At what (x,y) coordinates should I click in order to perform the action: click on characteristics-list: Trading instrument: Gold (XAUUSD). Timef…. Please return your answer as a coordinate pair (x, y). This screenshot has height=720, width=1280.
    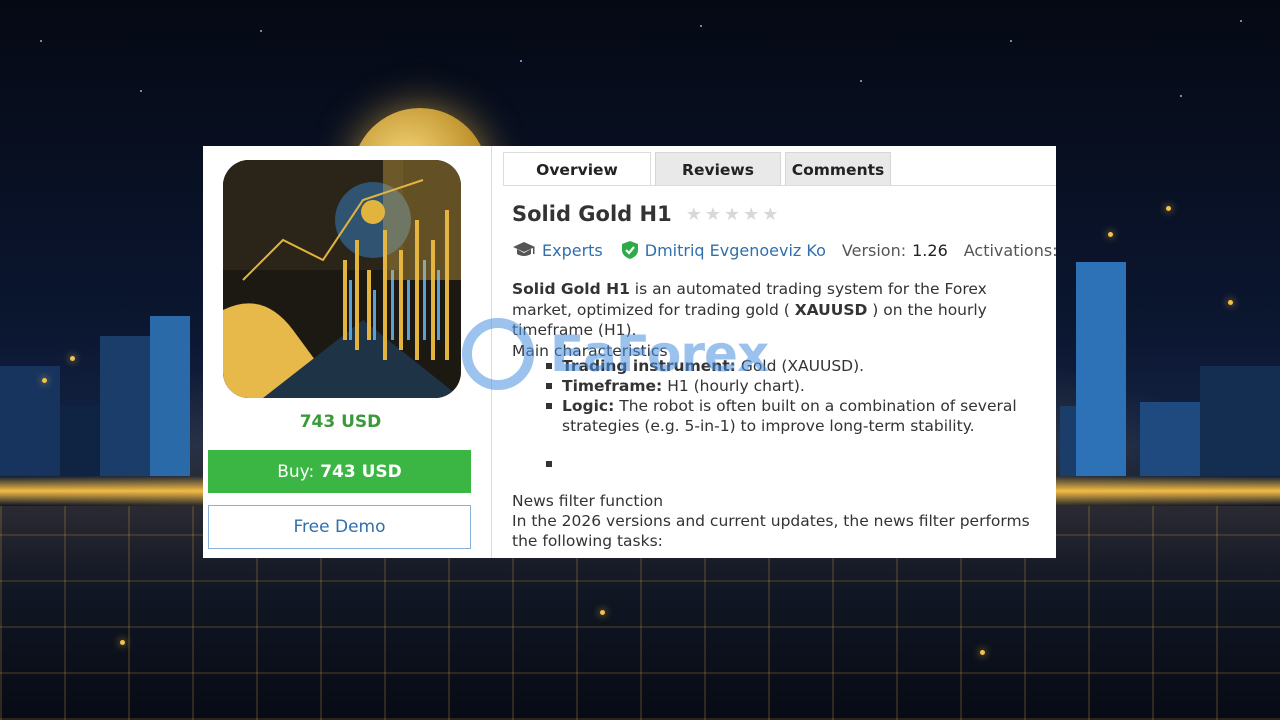
    Looking at the image, I should click on (779, 411).